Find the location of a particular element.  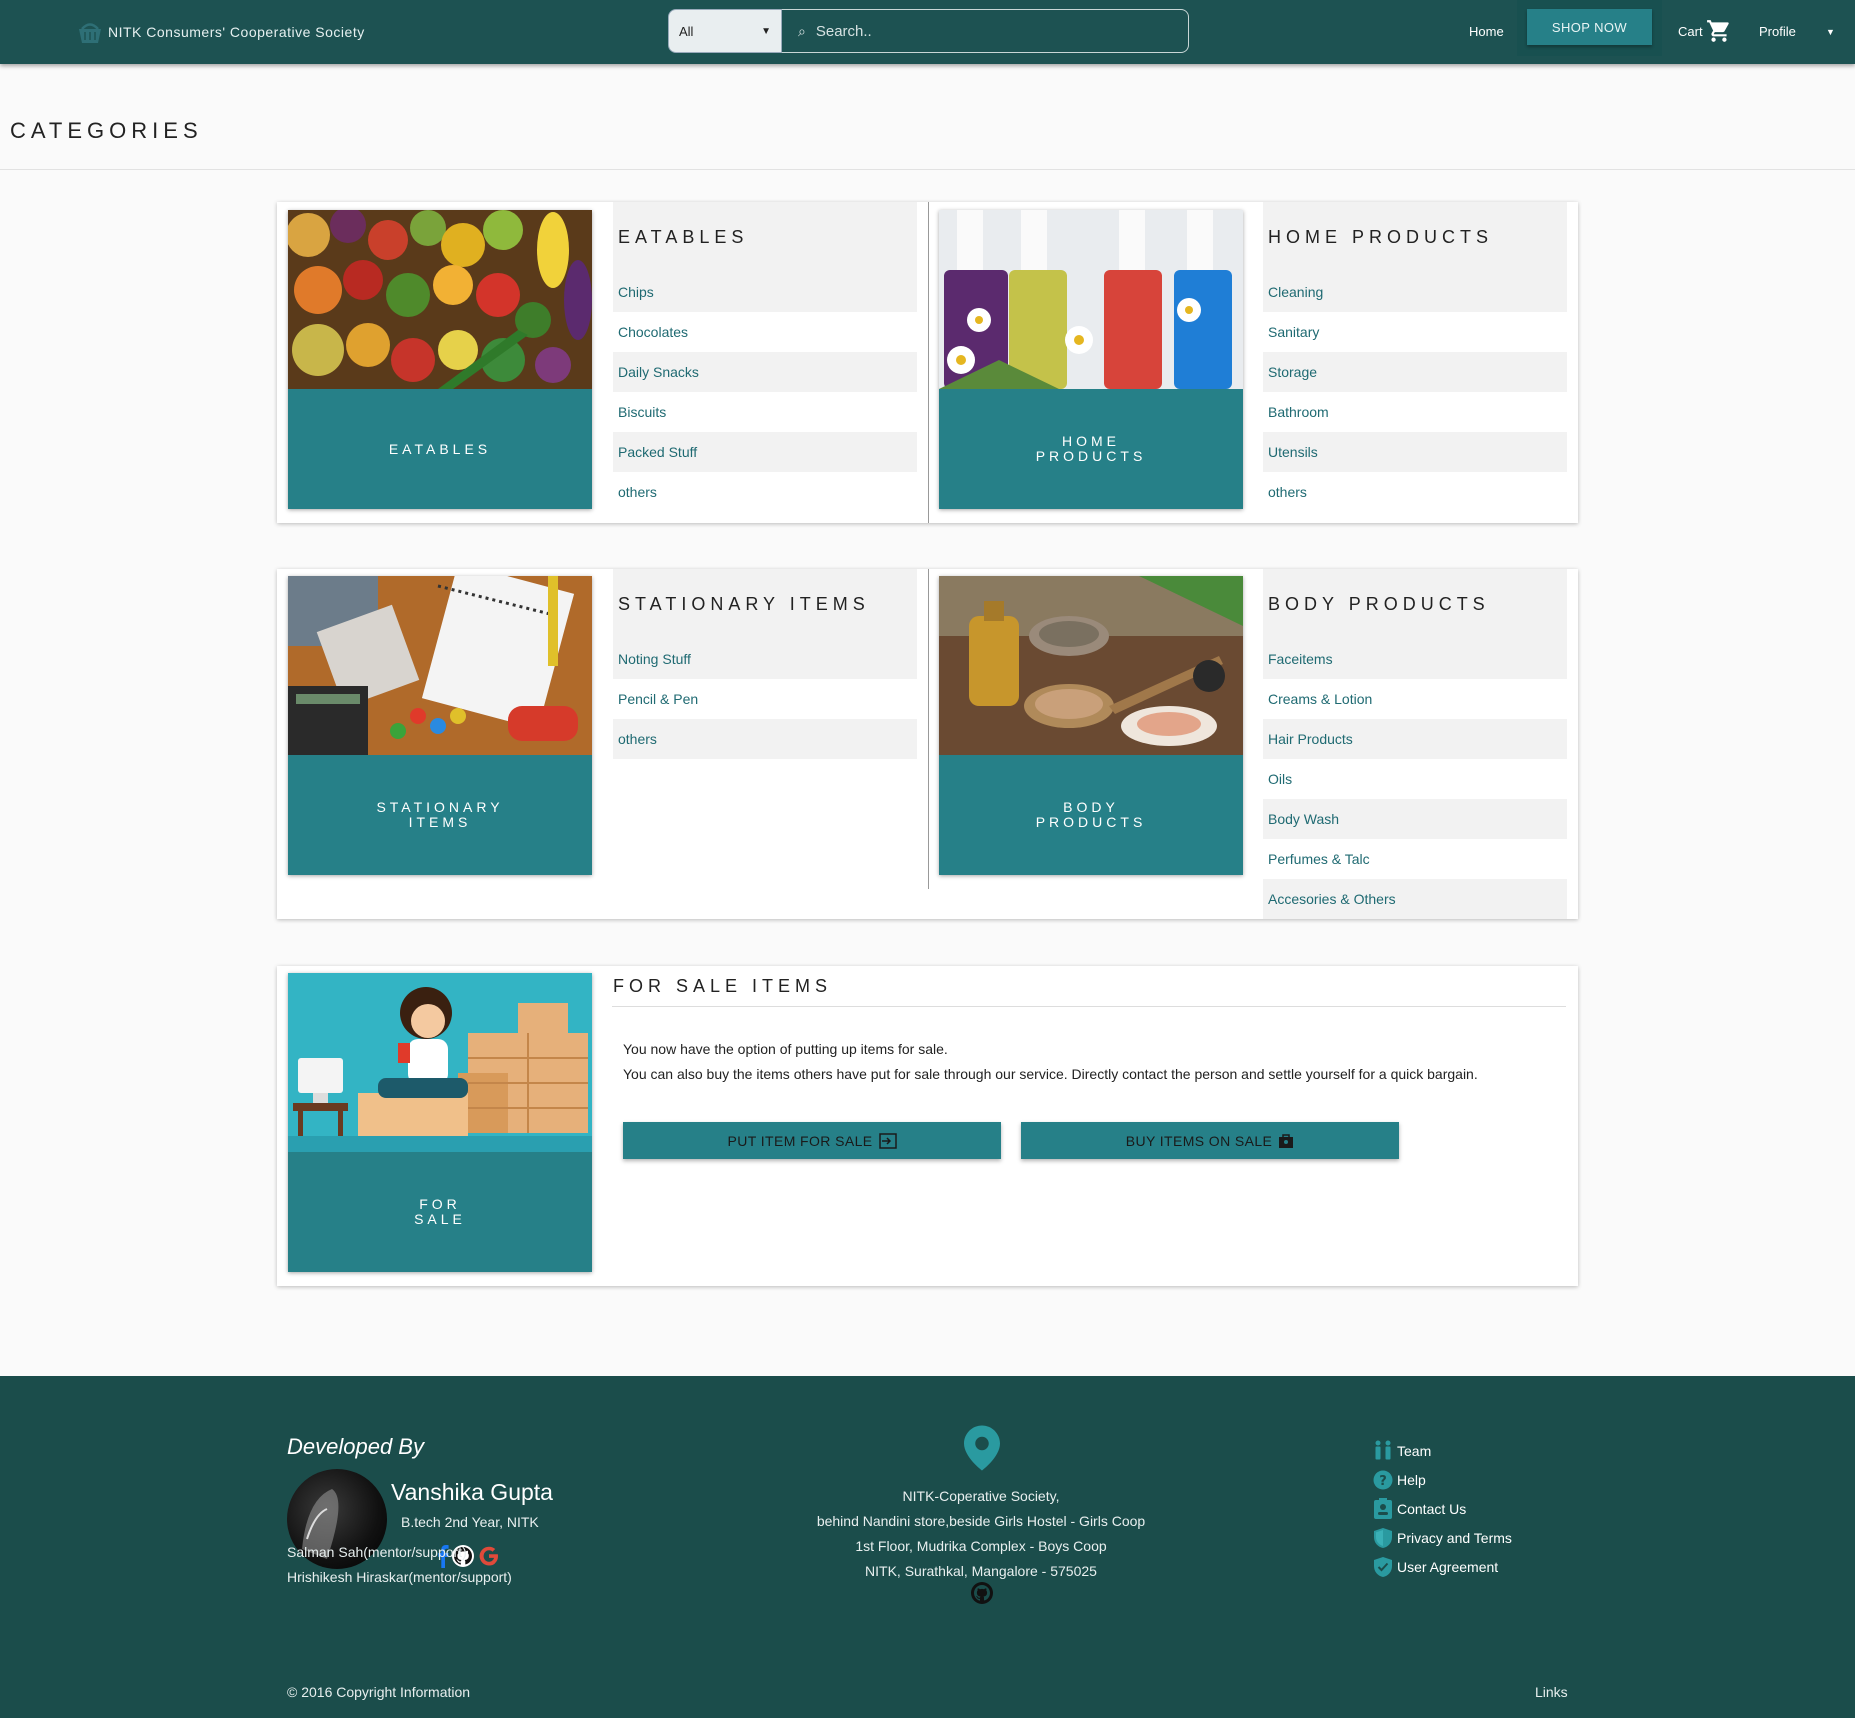

help-icon: ? is located at coordinates (1383, 1479).